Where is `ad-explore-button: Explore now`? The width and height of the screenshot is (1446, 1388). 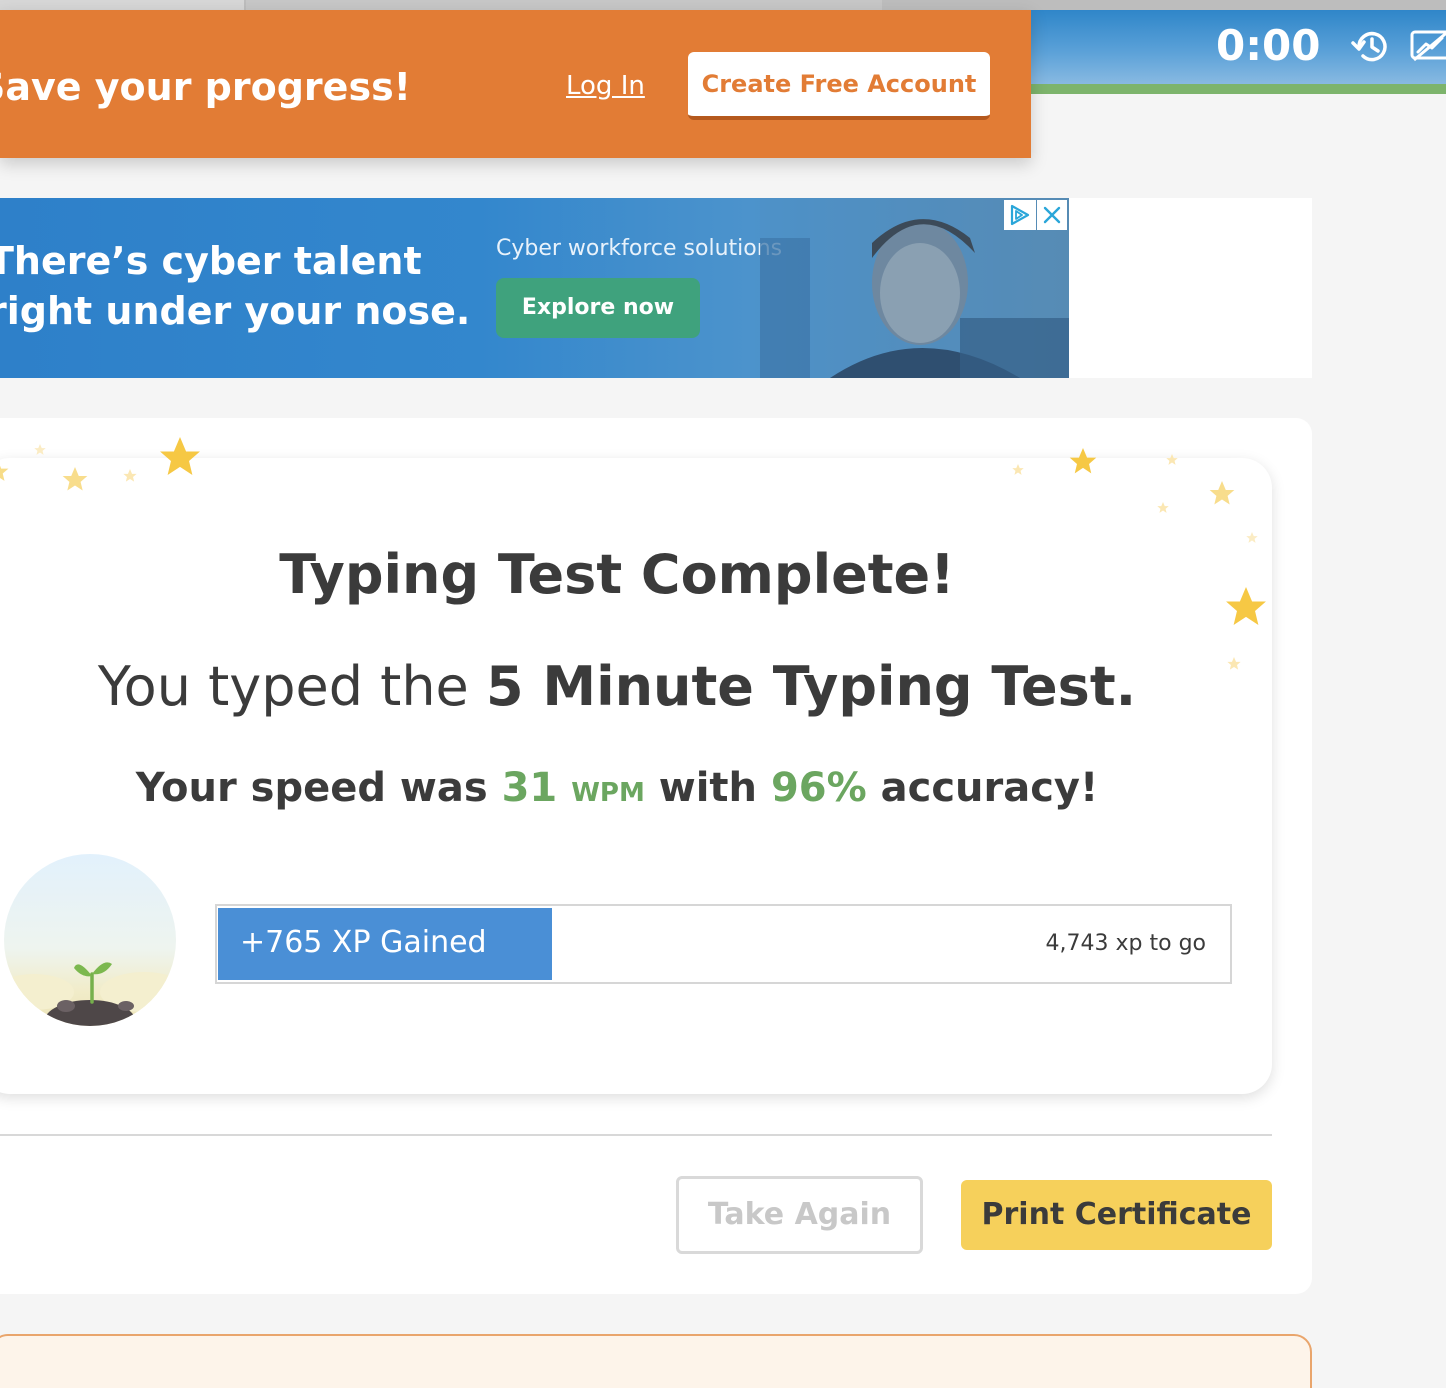 ad-explore-button: Explore now is located at coordinates (598, 308).